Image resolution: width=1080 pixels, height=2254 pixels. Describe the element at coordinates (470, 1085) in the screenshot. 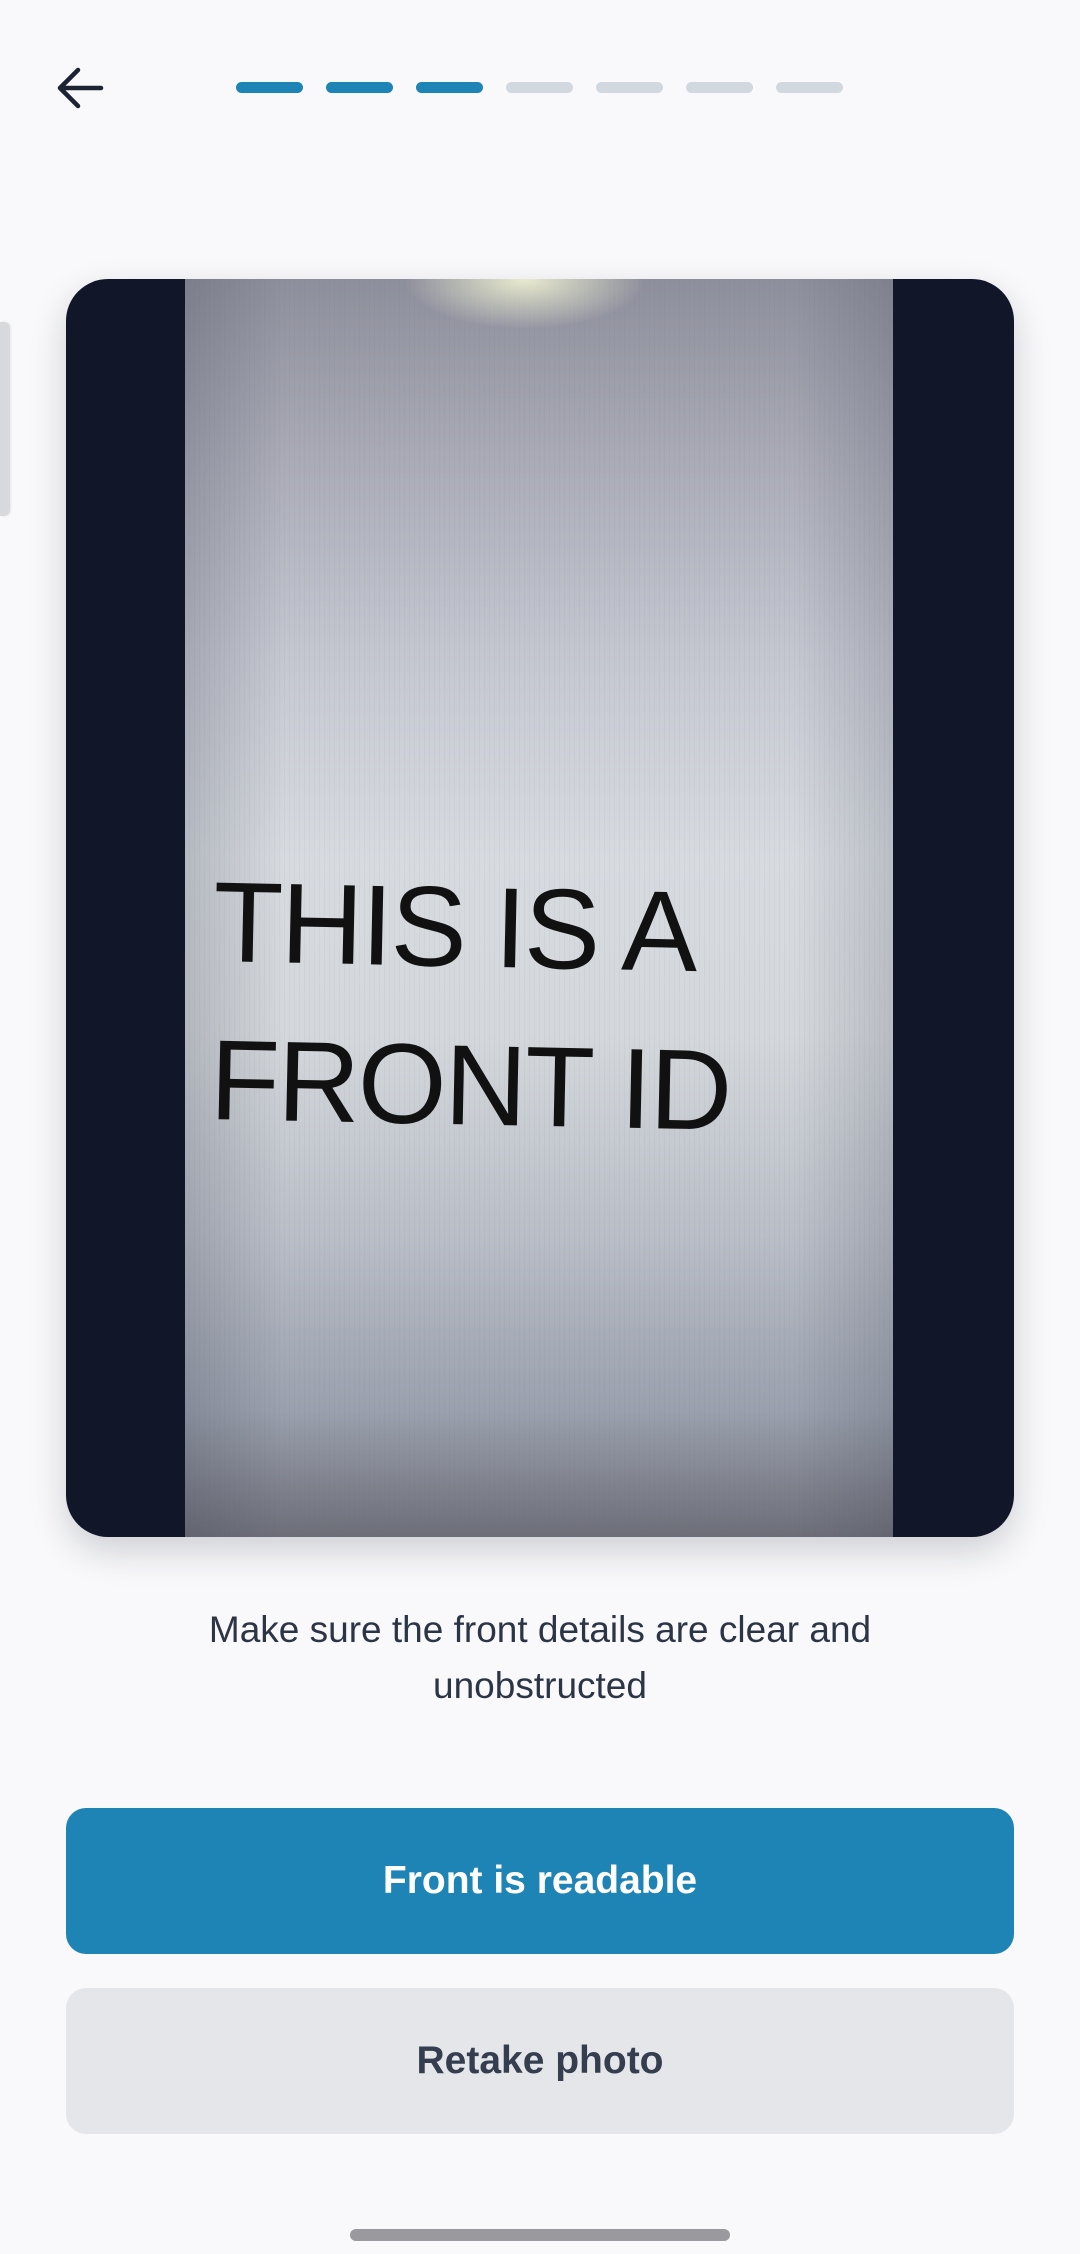

I see `photo-text-line-2: FRONT ID` at that location.